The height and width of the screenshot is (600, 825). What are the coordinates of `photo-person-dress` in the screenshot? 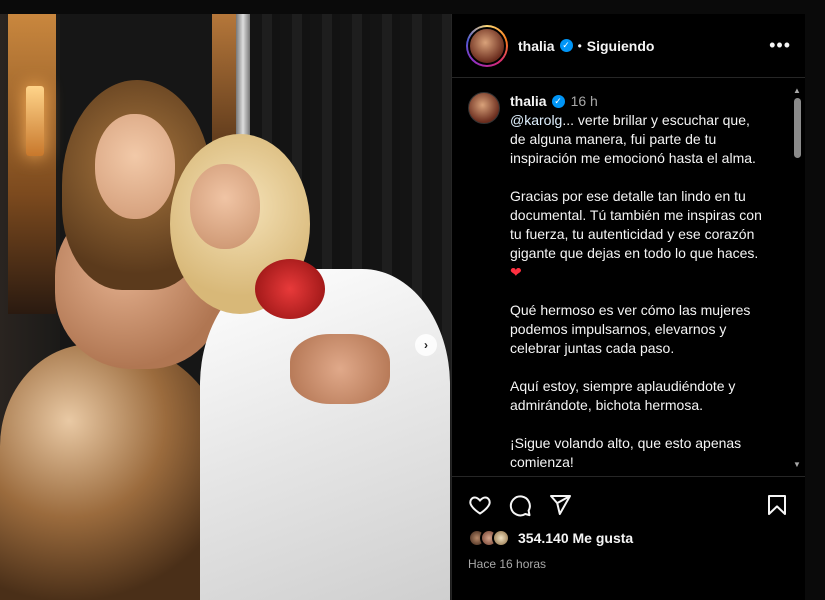 It's located at (115, 472).